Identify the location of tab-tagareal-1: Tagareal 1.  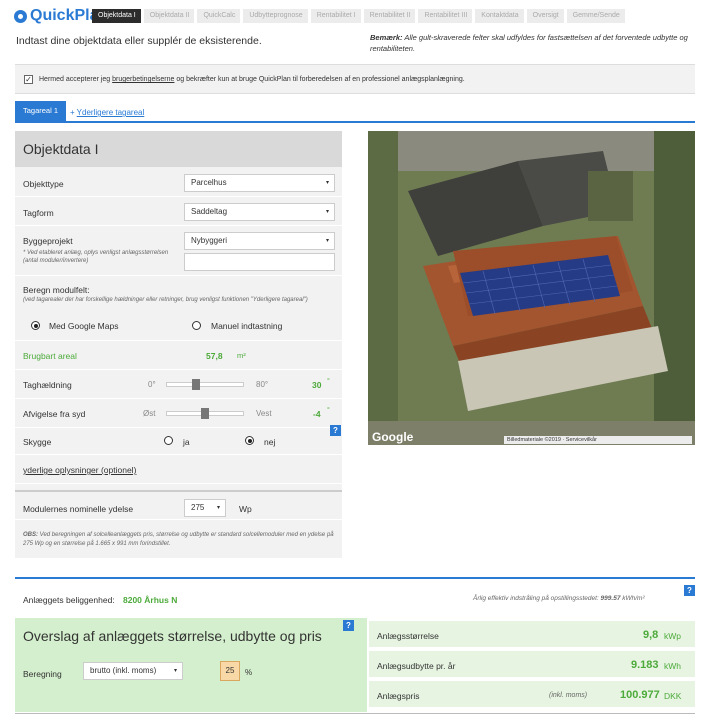
(40, 112).